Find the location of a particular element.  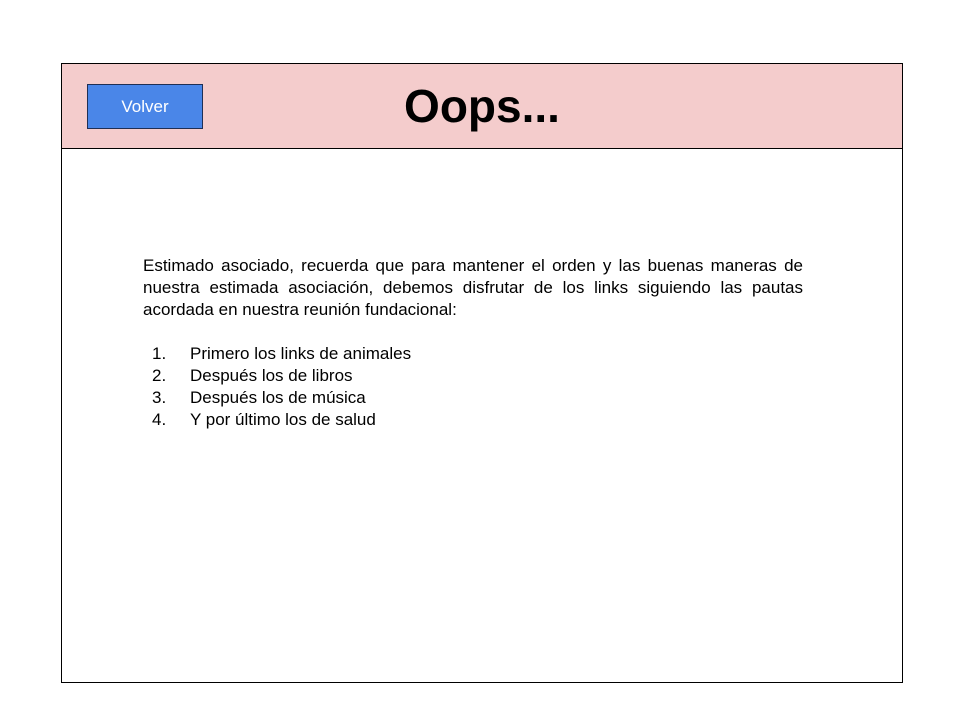

list-item: 3. Después los de música is located at coordinates (473, 398).